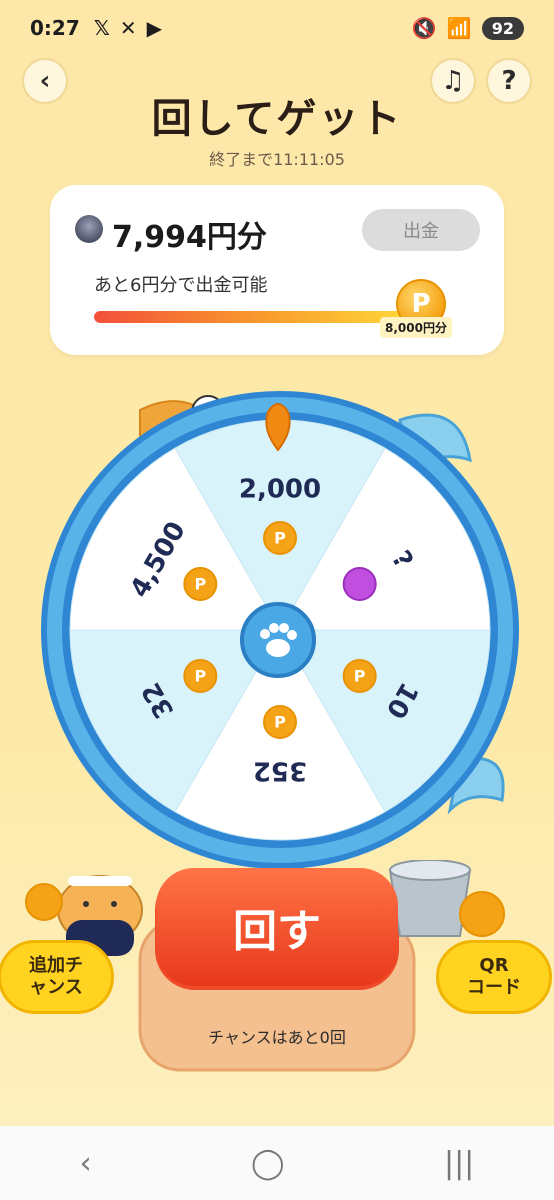 The height and width of the screenshot is (1200, 554). I want to click on nav-back-icon: ‹, so click(86, 1163).